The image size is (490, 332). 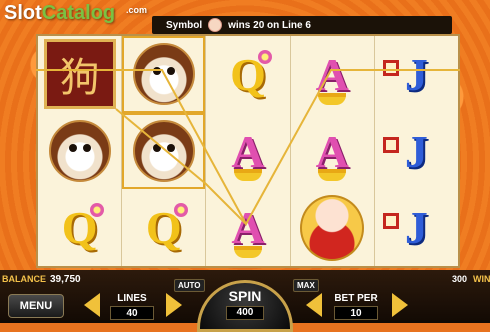 I want to click on betper-label: BET PER, so click(x=356, y=298).